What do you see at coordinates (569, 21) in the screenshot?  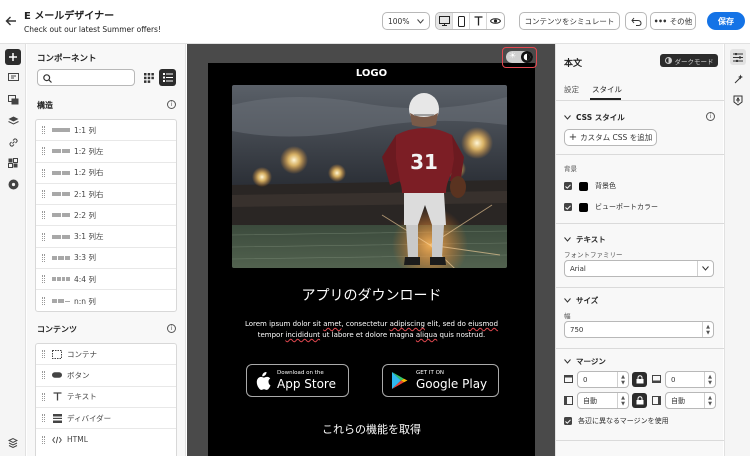 I see `simulate-content-button: コンテンツをシミュレート` at bounding box center [569, 21].